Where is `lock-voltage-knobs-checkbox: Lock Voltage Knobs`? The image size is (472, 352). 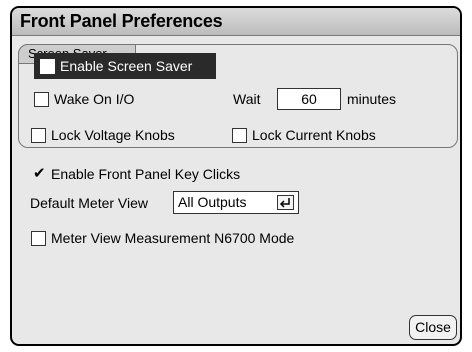
lock-voltage-knobs-checkbox: Lock Voltage Knobs is located at coordinates (103, 135).